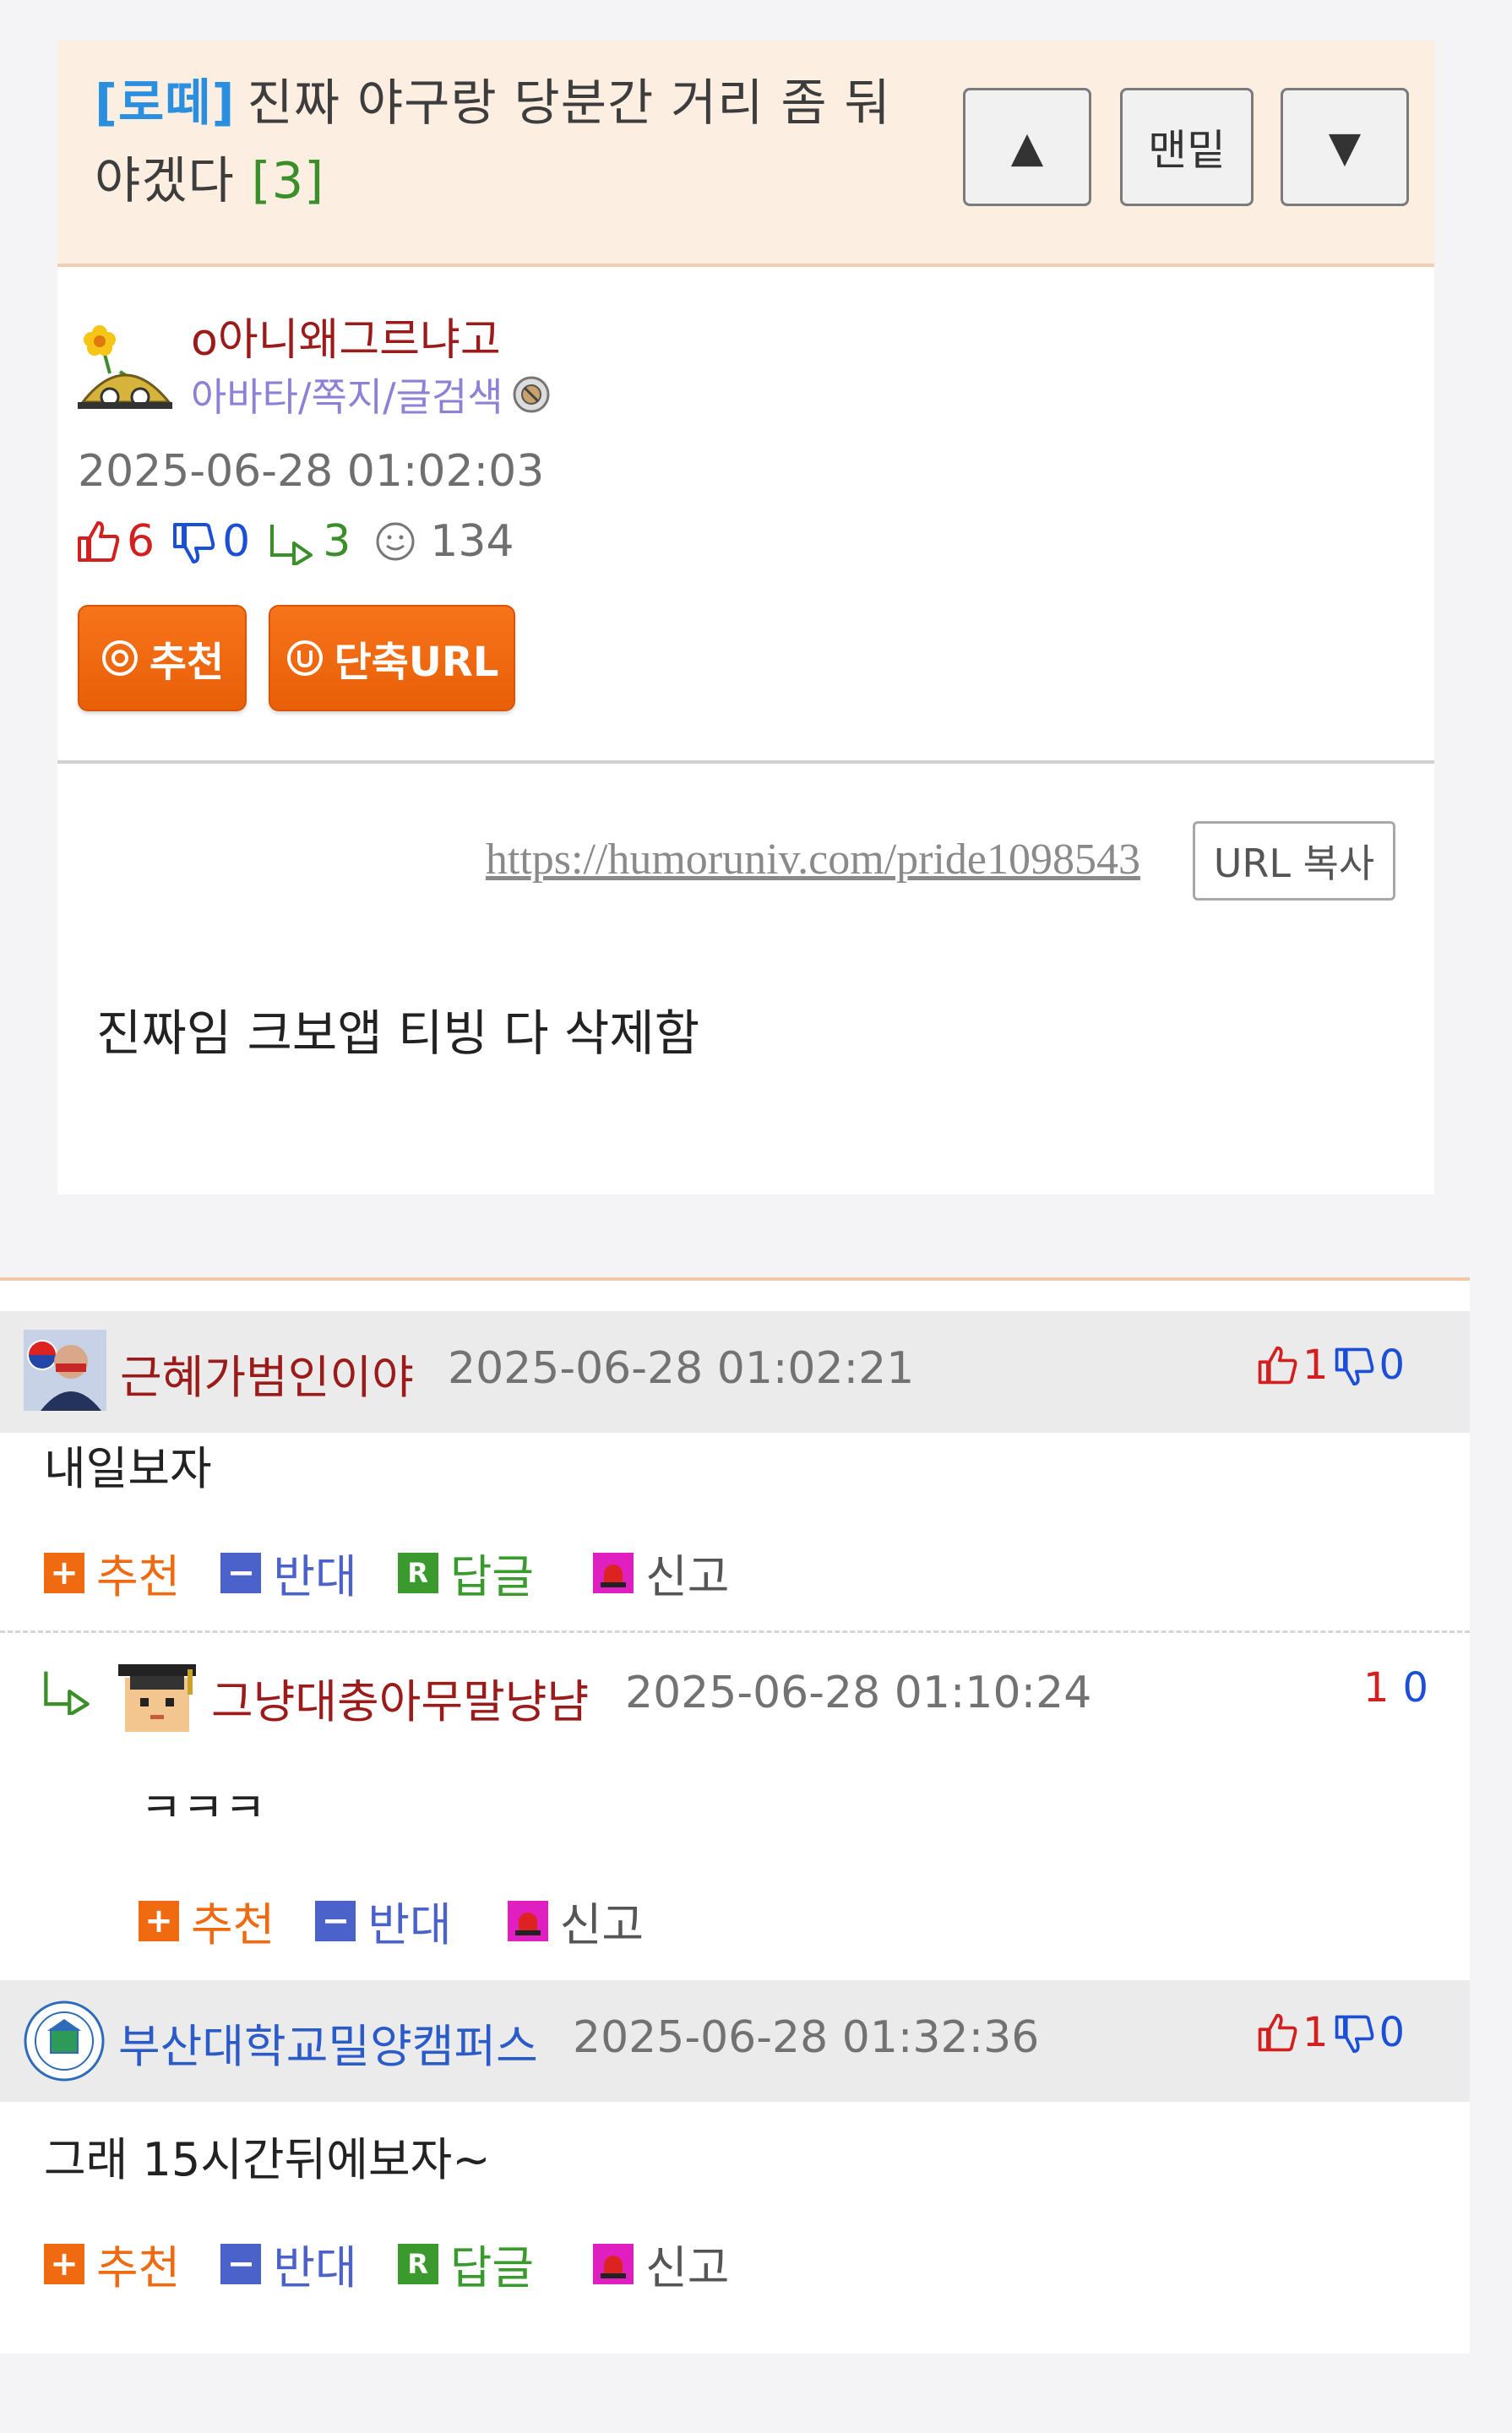 This screenshot has height=2433, width=1512. I want to click on reply-count: [3], so click(289, 181).